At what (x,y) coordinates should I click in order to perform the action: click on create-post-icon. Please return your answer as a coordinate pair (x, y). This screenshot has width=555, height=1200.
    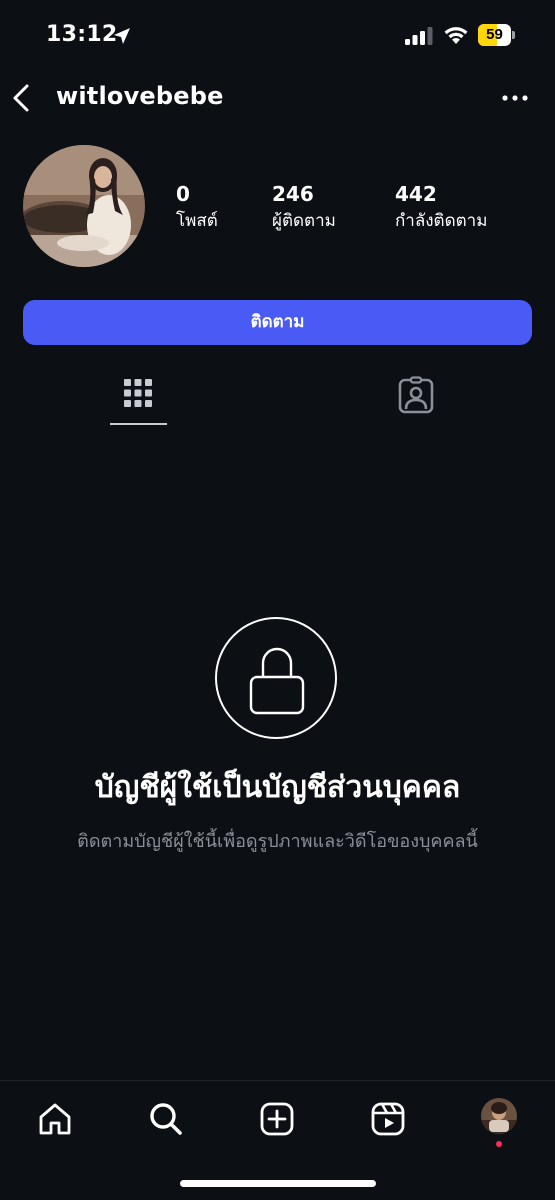
    Looking at the image, I should click on (277, 1119).